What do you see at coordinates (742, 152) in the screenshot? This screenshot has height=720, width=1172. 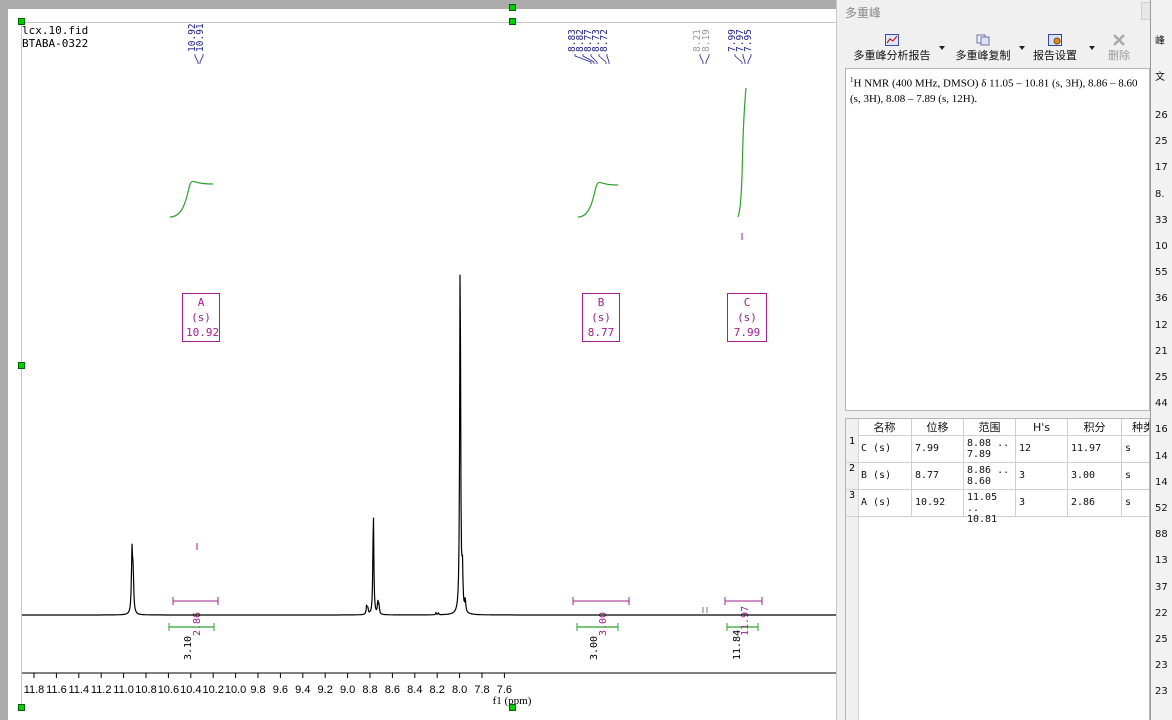 I see `integral-curve-c` at bounding box center [742, 152].